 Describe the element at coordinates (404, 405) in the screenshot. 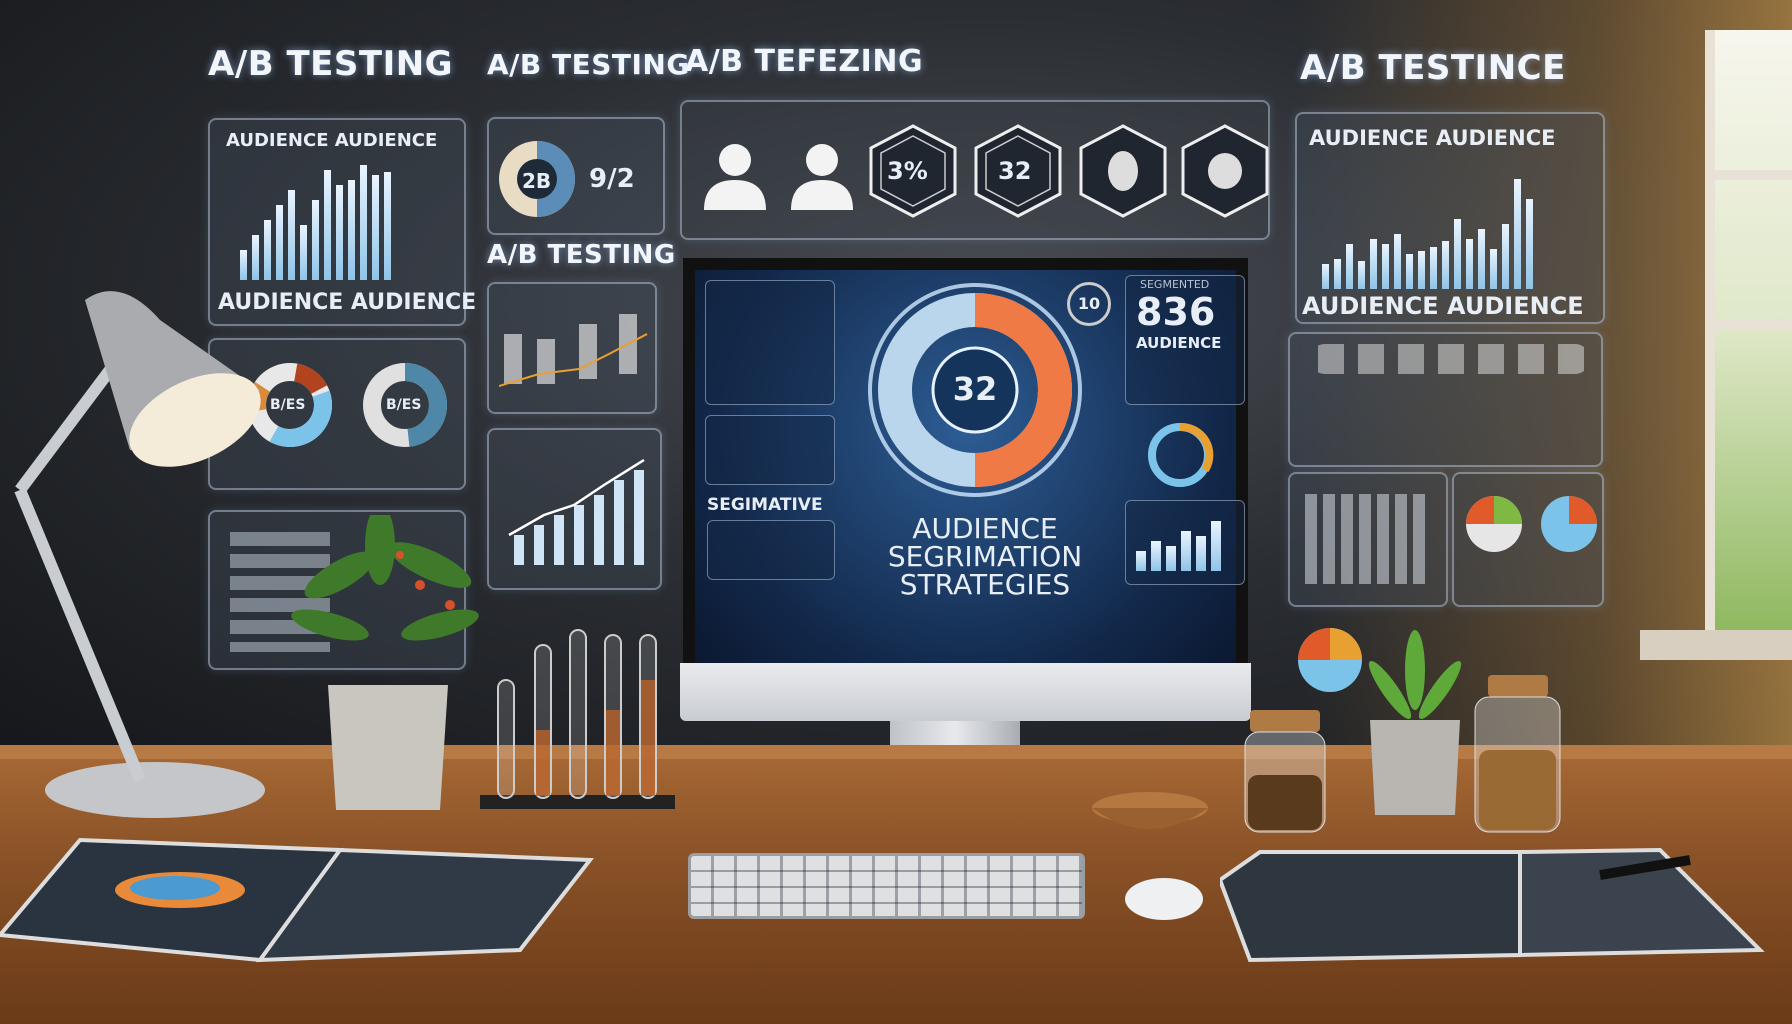

I see `donut-label-2: B/ES` at that location.